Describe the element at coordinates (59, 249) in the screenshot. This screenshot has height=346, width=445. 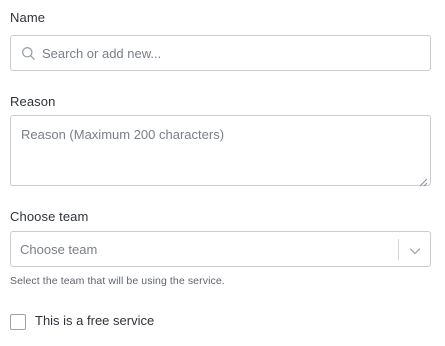
I see `team-select-placeholder: Choose team` at that location.